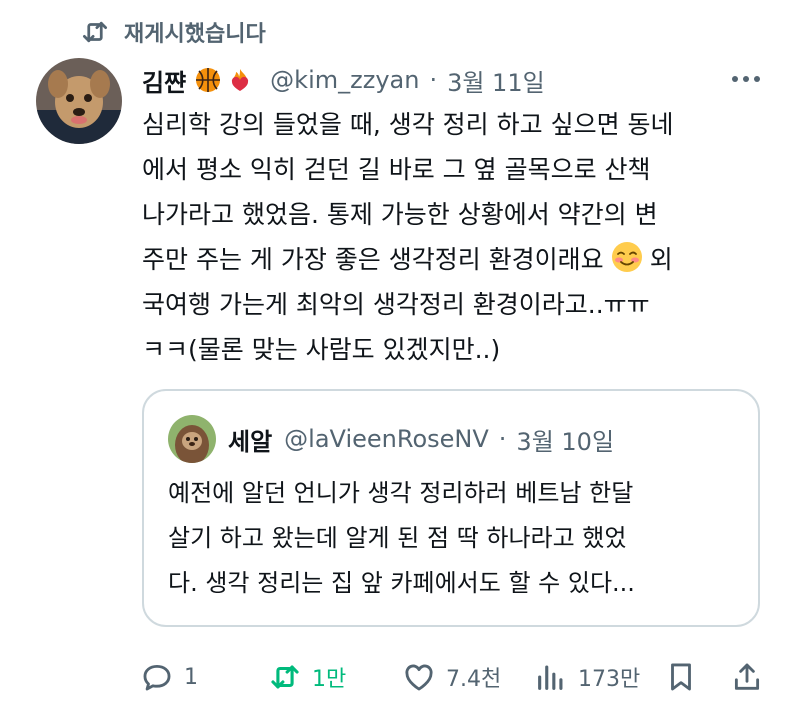 The width and height of the screenshot is (800, 714). I want to click on quote-header: 세알 @laVieenRoseNV · 3월 10일, so click(421, 439).